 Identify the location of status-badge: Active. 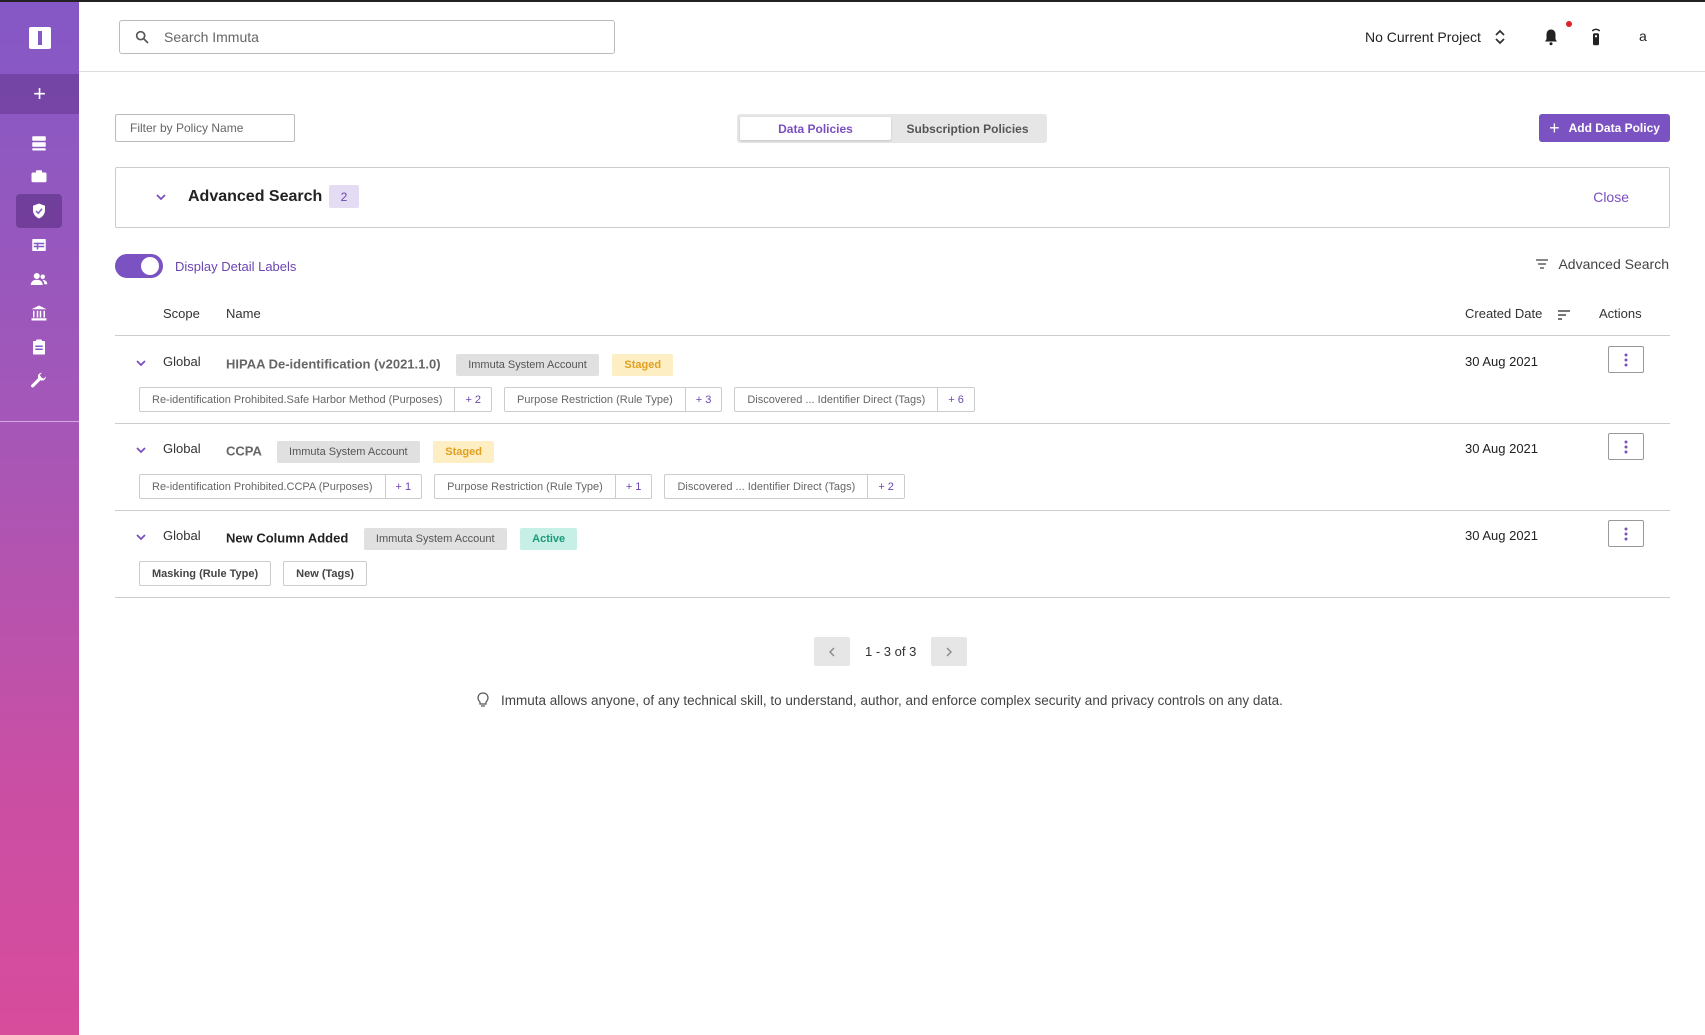
(549, 539).